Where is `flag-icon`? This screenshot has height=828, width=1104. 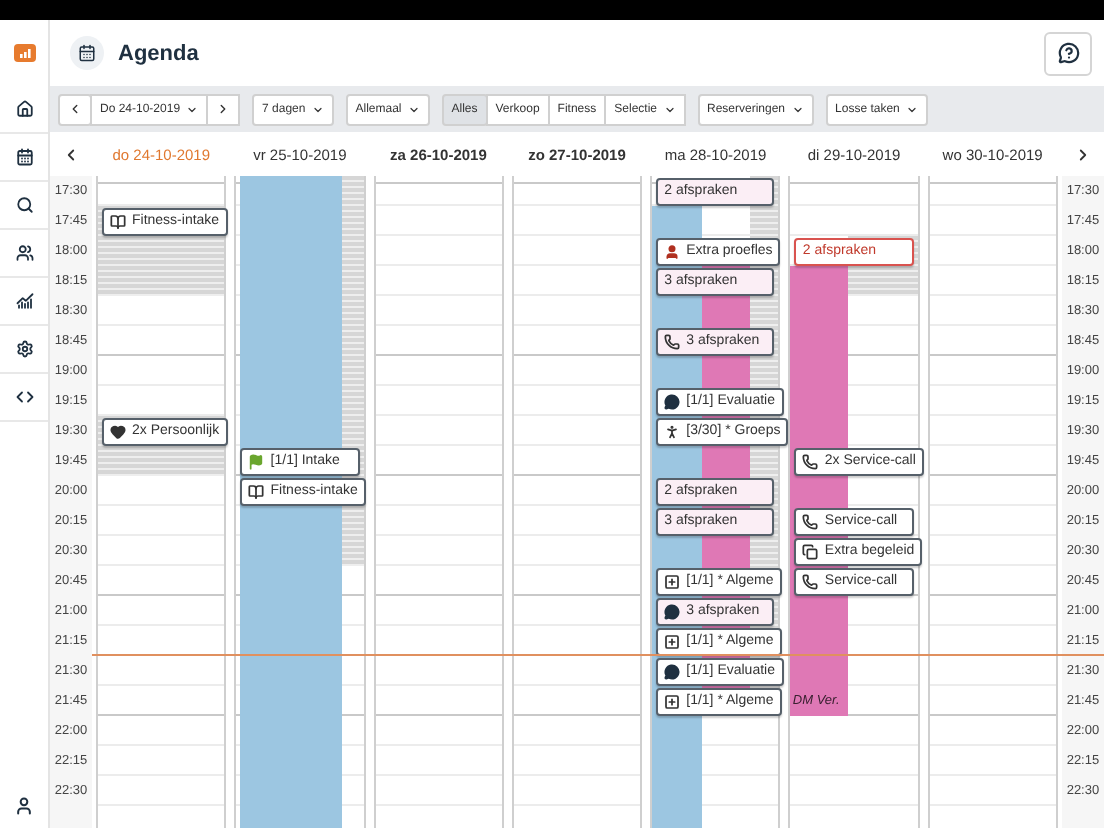 flag-icon is located at coordinates (256, 461).